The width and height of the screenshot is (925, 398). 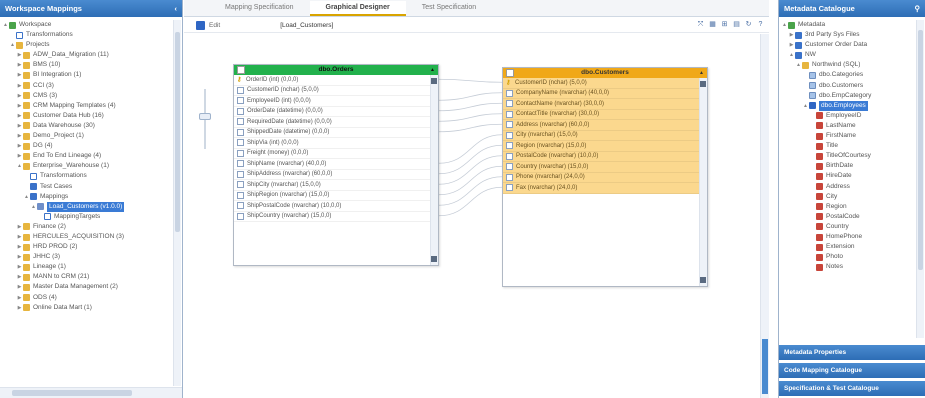 What do you see at coordinates (847, 126) in the screenshot?
I see `tree-item: LastName` at bounding box center [847, 126].